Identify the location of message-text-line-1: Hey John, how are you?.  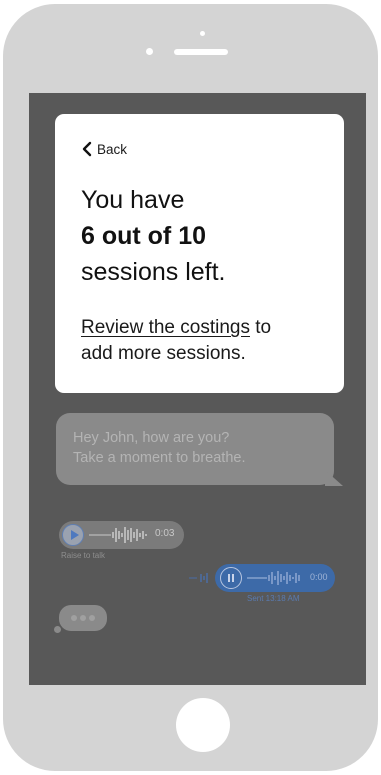
(151, 438).